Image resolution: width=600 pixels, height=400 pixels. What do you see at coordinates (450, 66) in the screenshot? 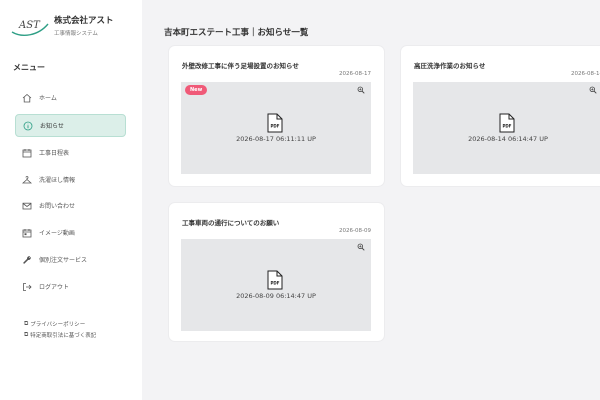
I see `notice-title: 高圧洗浄作業のお知らせ` at bounding box center [450, 66].